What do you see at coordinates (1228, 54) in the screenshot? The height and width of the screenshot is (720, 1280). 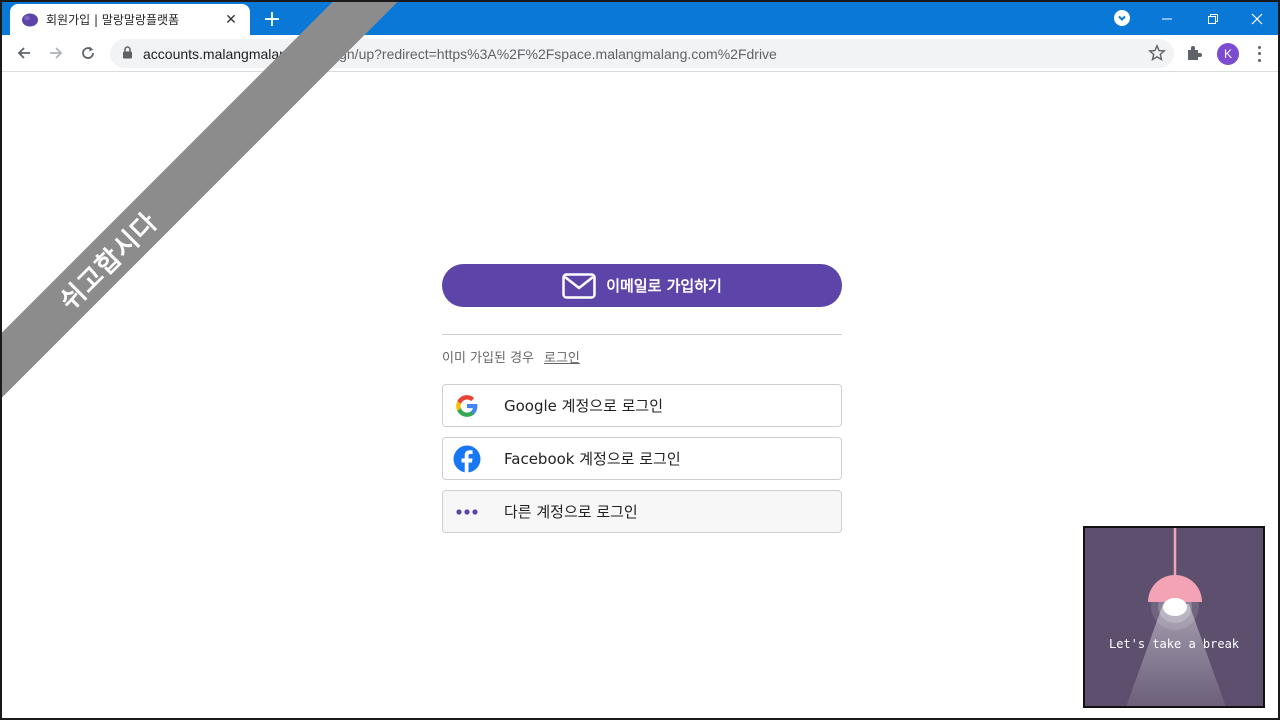 I see `profile-avatar: K` at bounding box center [1228, 54].